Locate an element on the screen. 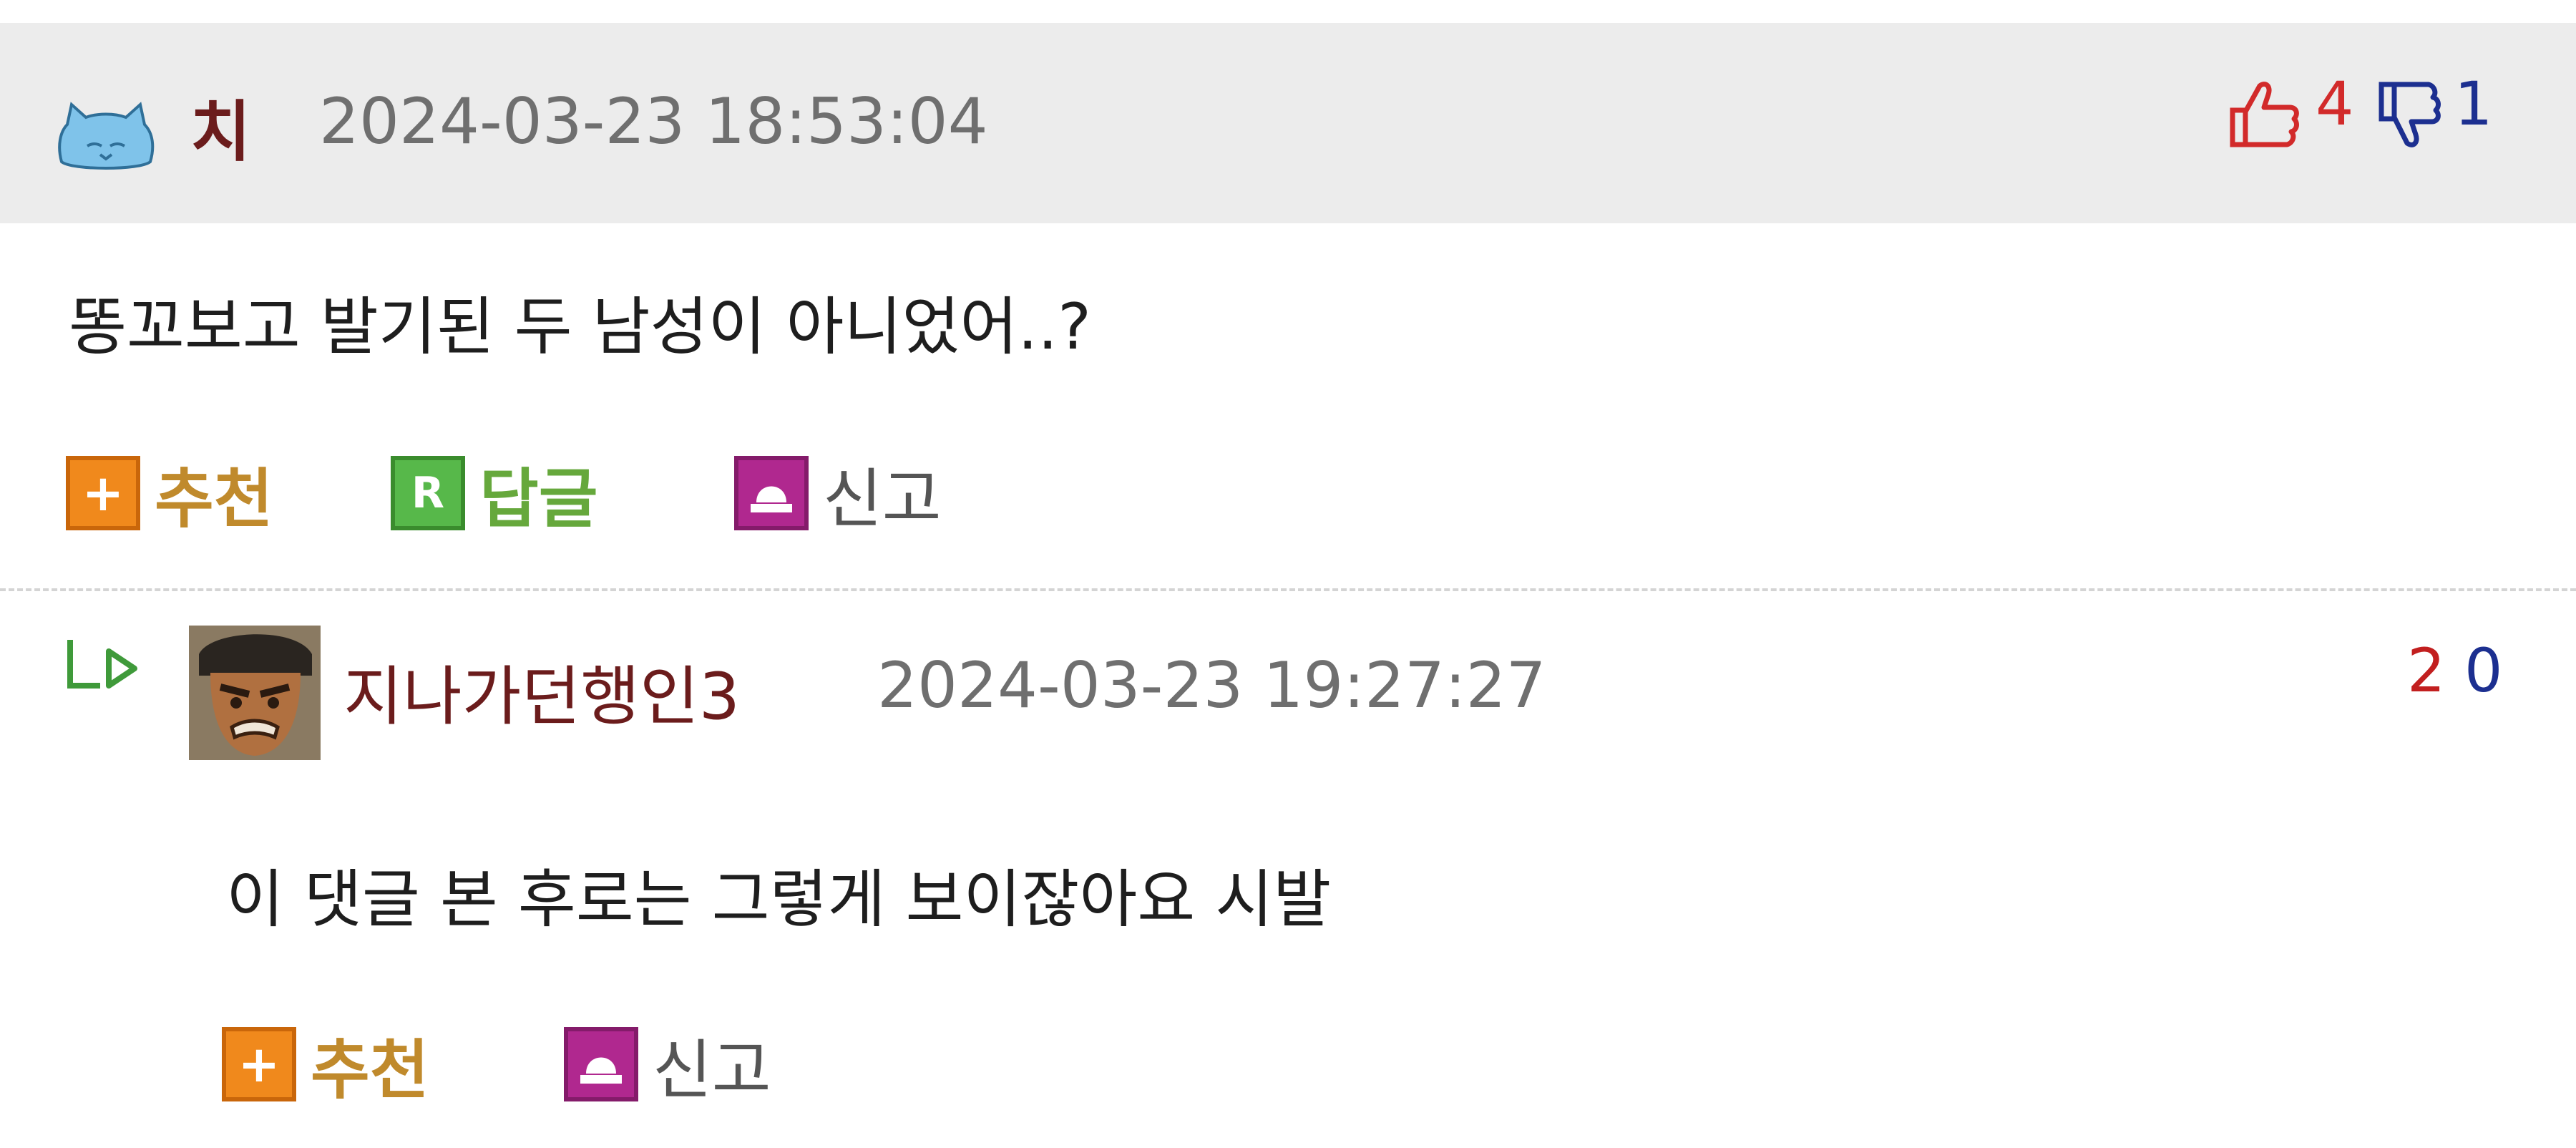 This screenshot has height=1148, width=2576. reply-arrow-icon is located at coordinates (102, 665).